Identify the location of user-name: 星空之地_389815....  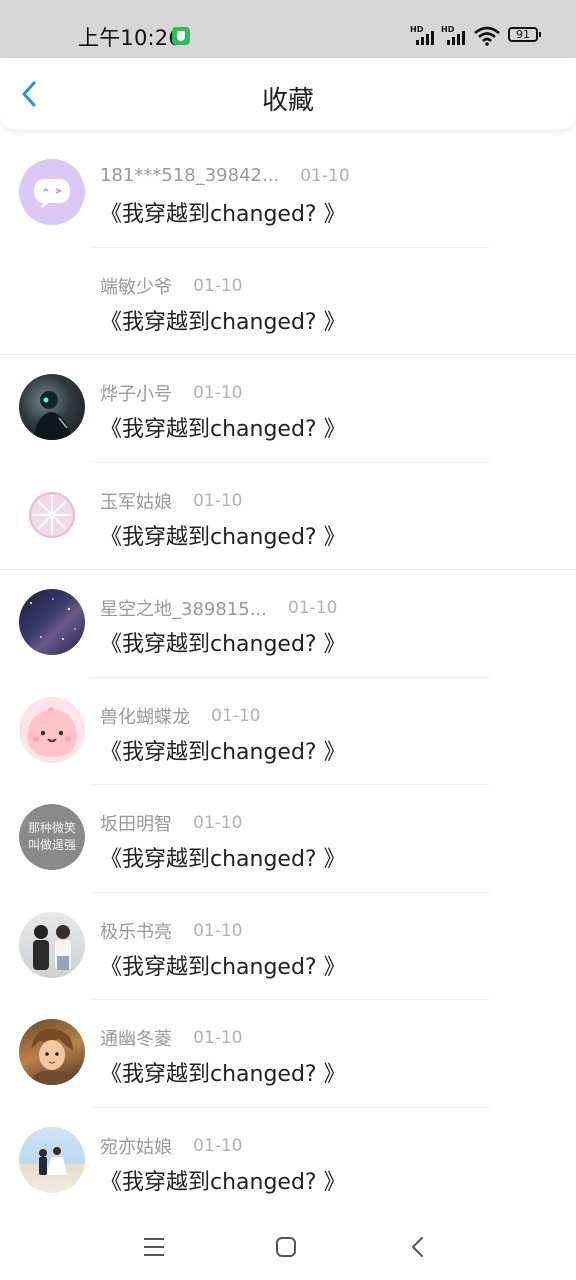
(183, 609).